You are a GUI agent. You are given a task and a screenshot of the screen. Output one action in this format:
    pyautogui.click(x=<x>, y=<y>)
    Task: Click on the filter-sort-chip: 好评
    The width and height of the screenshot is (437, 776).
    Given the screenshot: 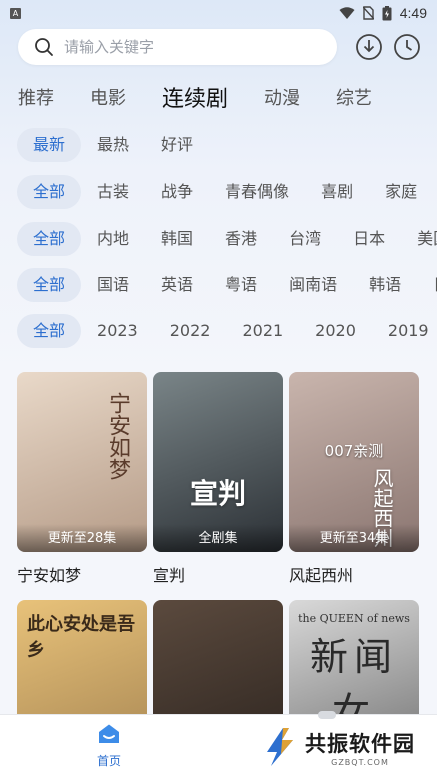 What is the action you would take?
    pyautogui.click(x=177, y=145)
    